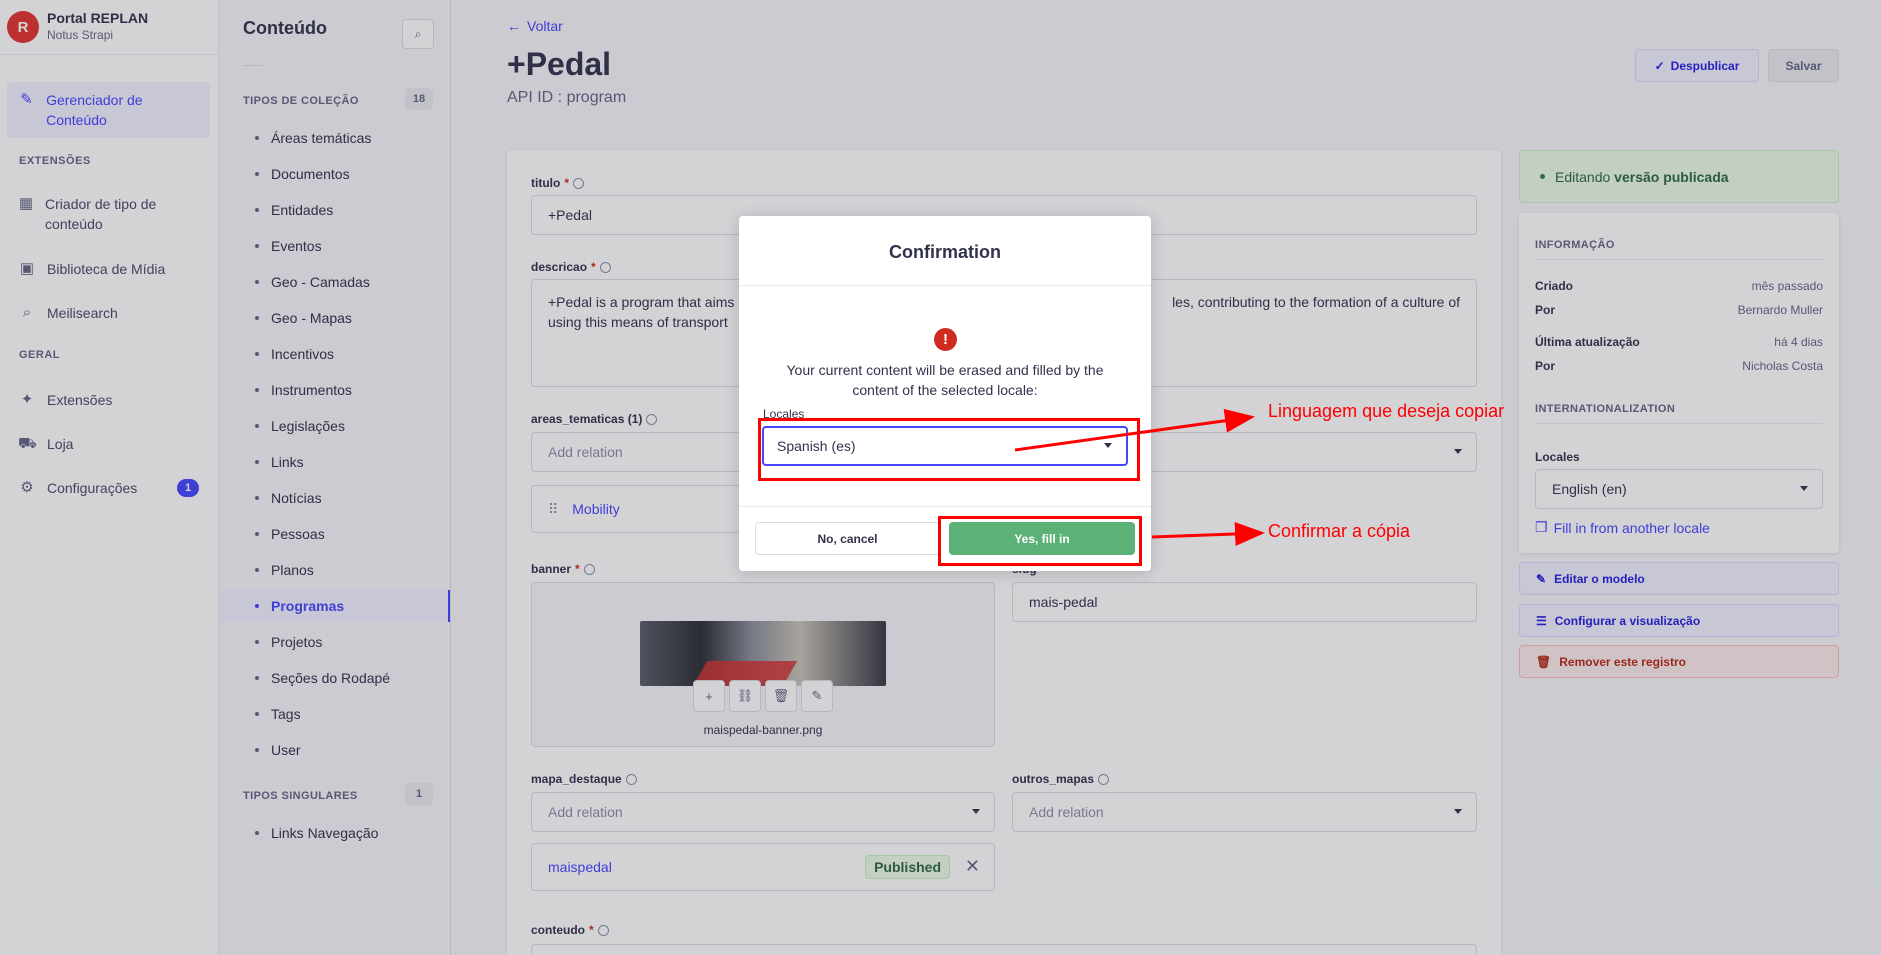 Image resolution: width=1881 pixels, height=955 pixels. I want to click on annotation-arrows, so click(1139, 477).